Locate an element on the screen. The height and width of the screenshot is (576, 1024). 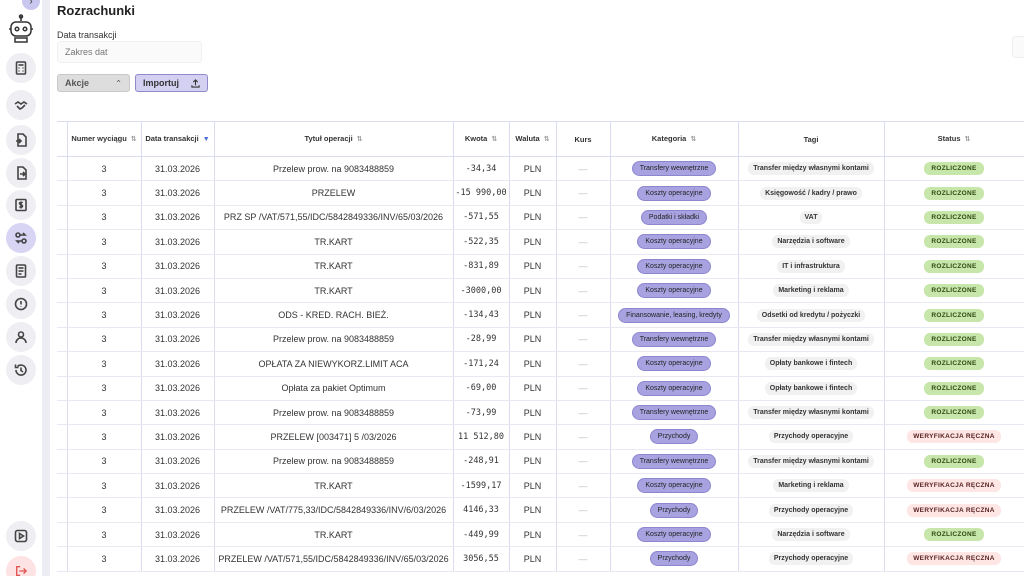
logout-button is located at coordinates (21, 566).